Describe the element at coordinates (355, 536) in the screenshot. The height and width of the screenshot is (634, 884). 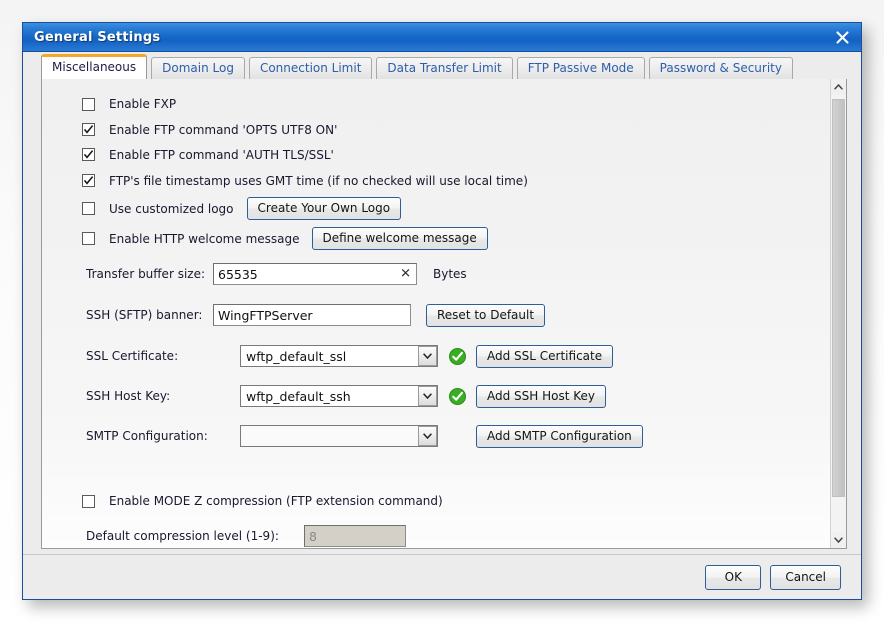
I see `default-compression-level-input: 8` at that location.